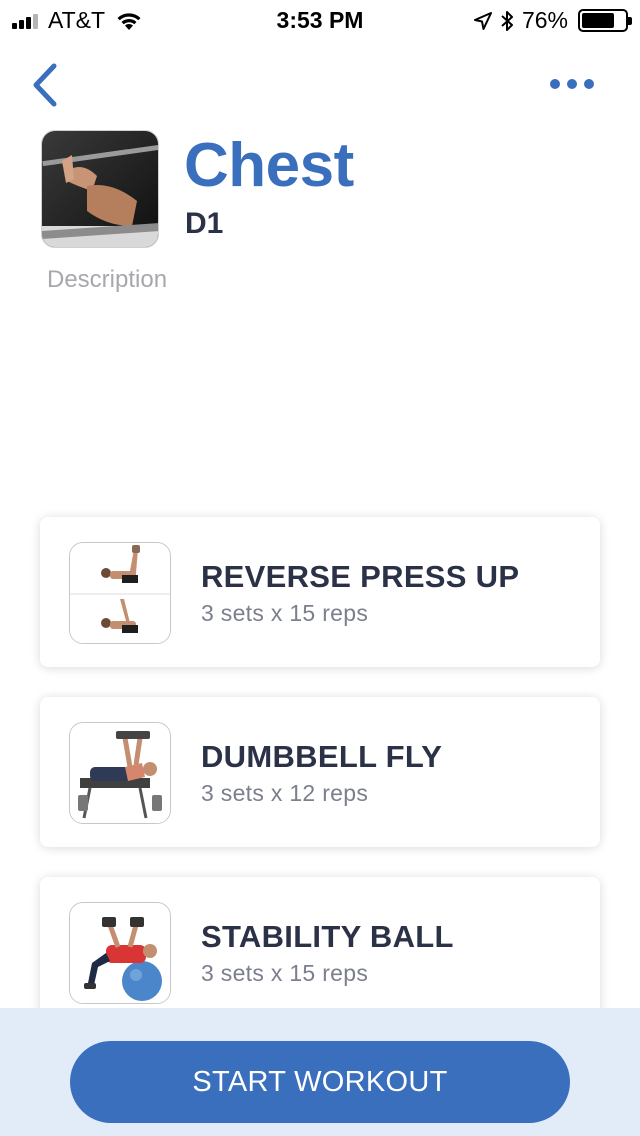  Describe the element at coordinates (360, 576) in the screenshot. I see `exercise-name: REVERSE PRESS UP` at that location.